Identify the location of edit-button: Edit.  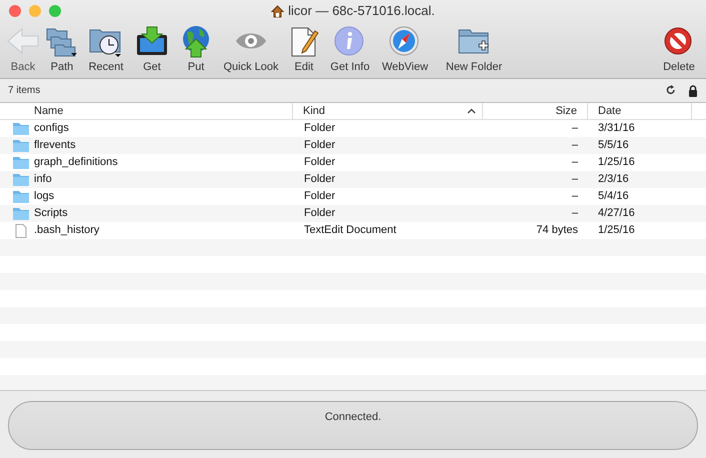
(304, 49).